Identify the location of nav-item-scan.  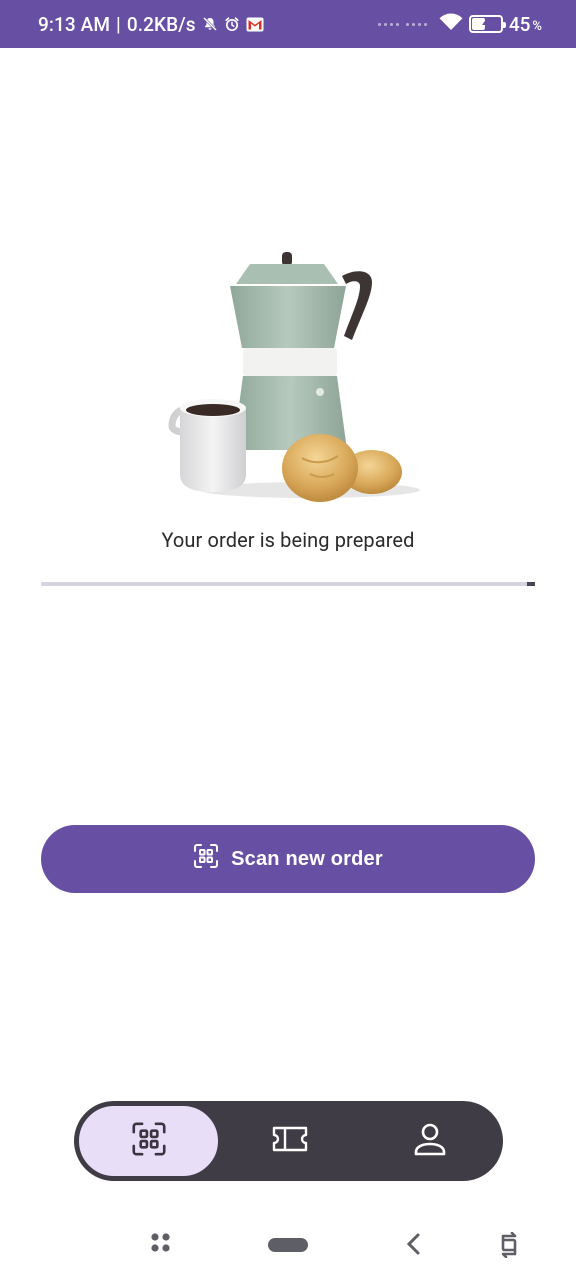
(148, 1141).